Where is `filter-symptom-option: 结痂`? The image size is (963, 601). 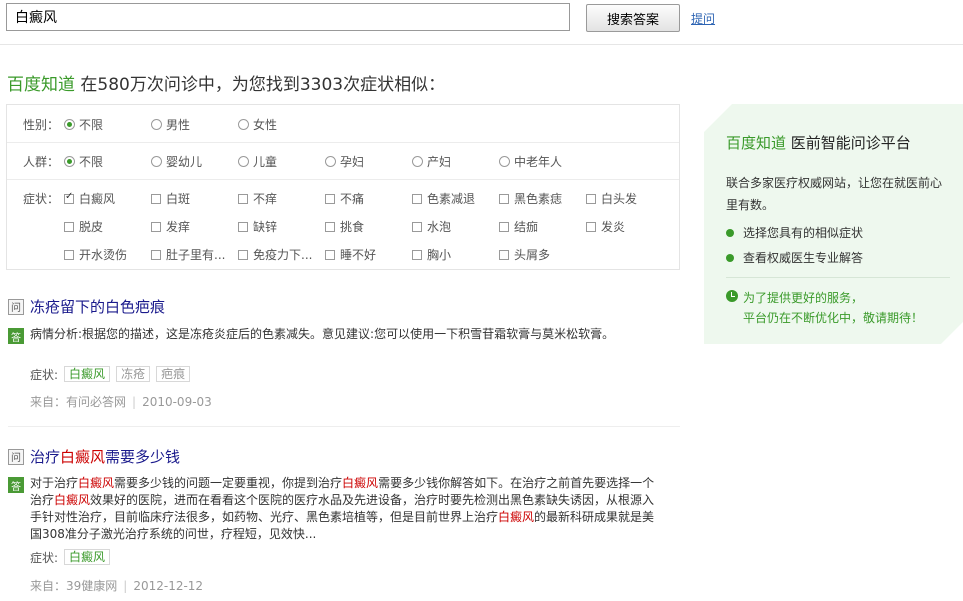
filter-symptom-option: 结痂 is located at coordinates (518, 226).